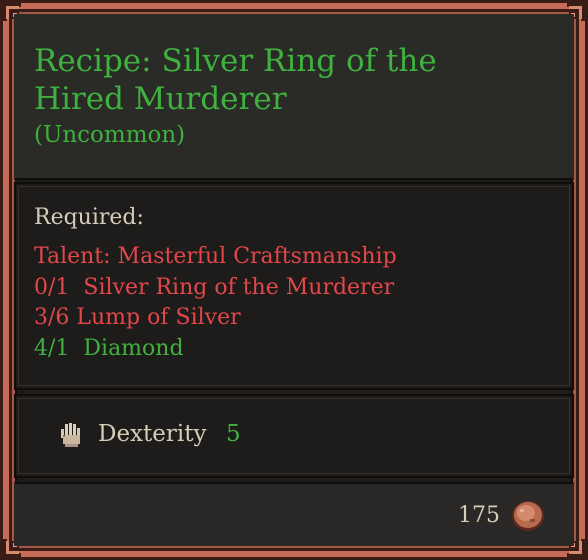 The width and height of the screenshot is (588, 560). Describe the element at coordinates (233, 434) in the screenshot. I see `stat-value: 5` at that location.